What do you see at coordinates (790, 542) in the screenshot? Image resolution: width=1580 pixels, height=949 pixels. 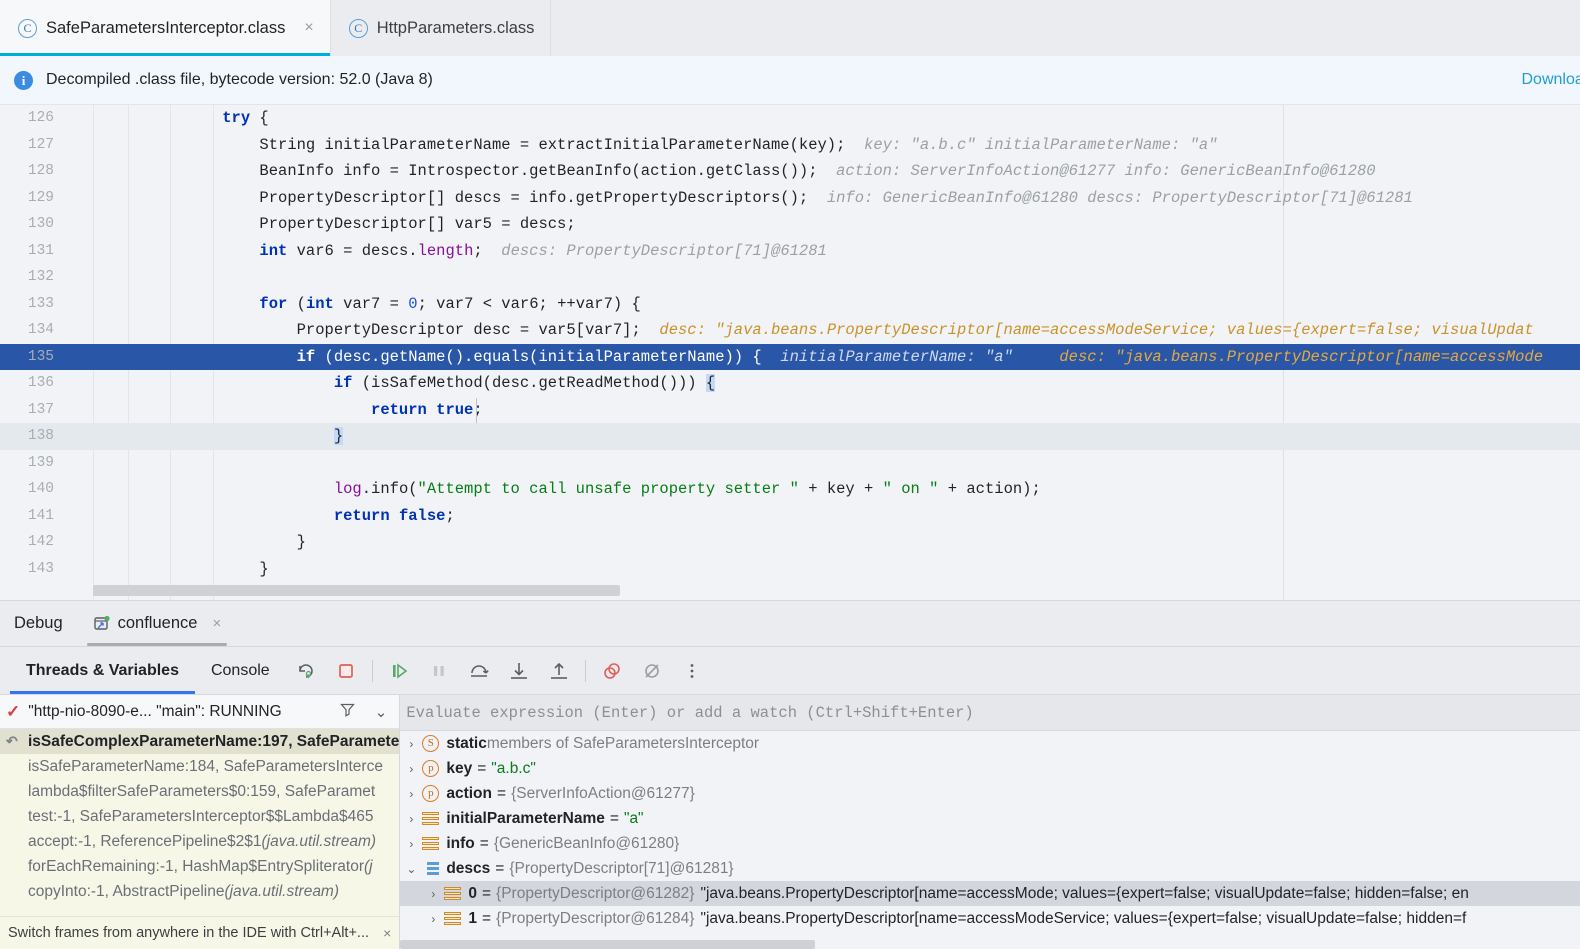 I see `code-line: 142 }` at bounding box center [790, 542].